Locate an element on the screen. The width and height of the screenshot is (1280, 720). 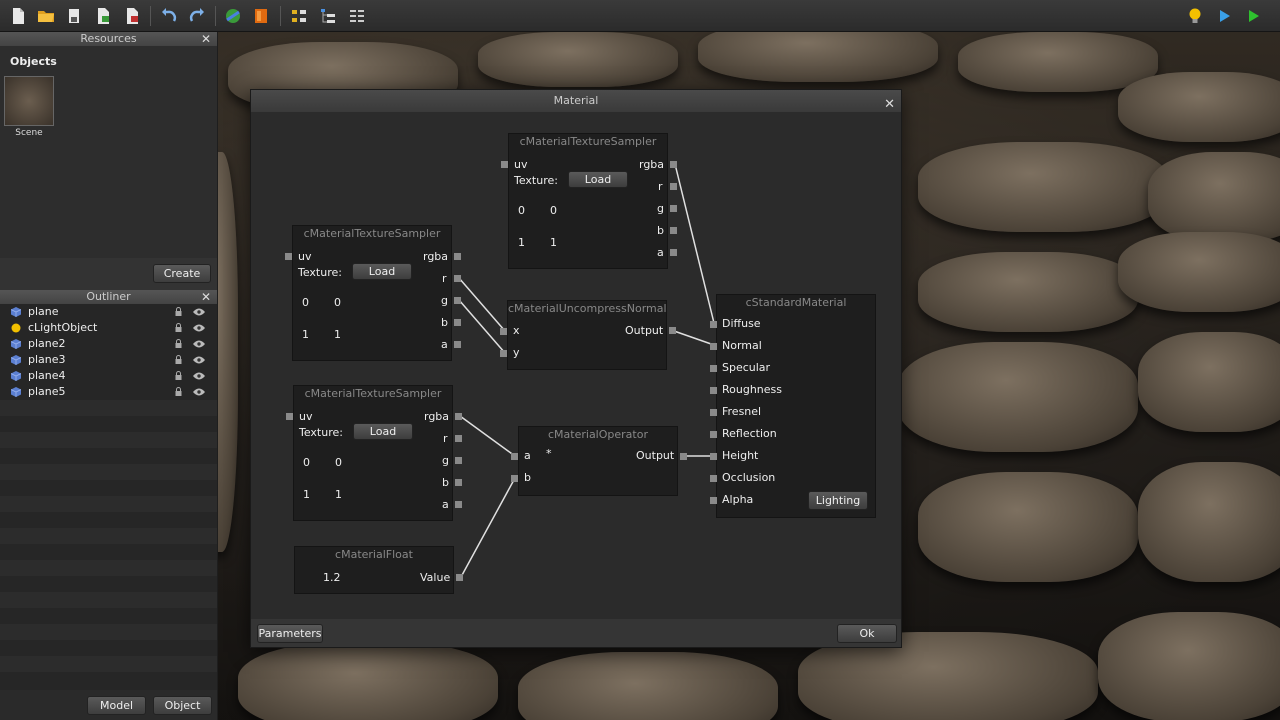
open-folder-icon is located at coordinates (46, 16).